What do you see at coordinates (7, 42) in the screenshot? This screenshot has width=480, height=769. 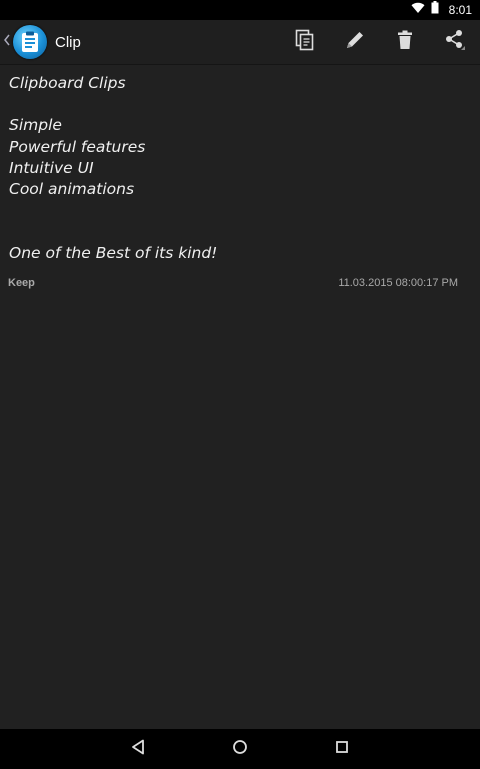 I see `up-navigation-icon` at bounding box center [7, 42].